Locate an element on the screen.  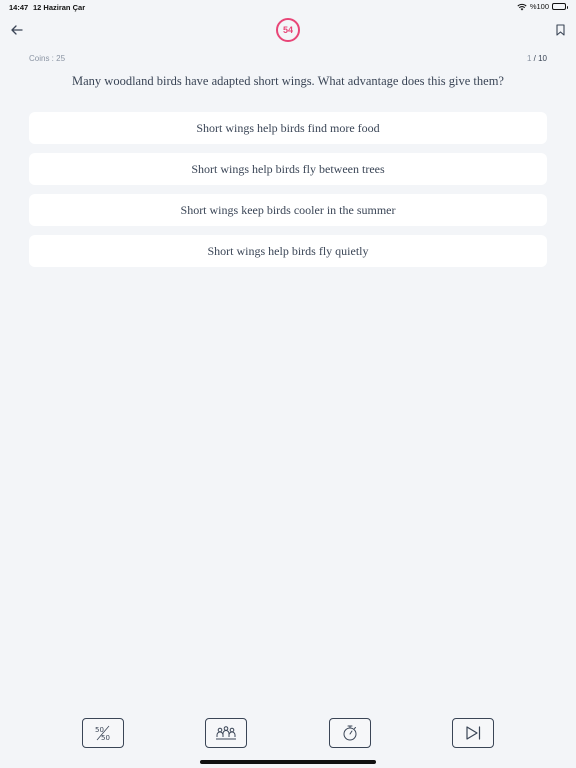
back-button is located at coordinates (17, 30).